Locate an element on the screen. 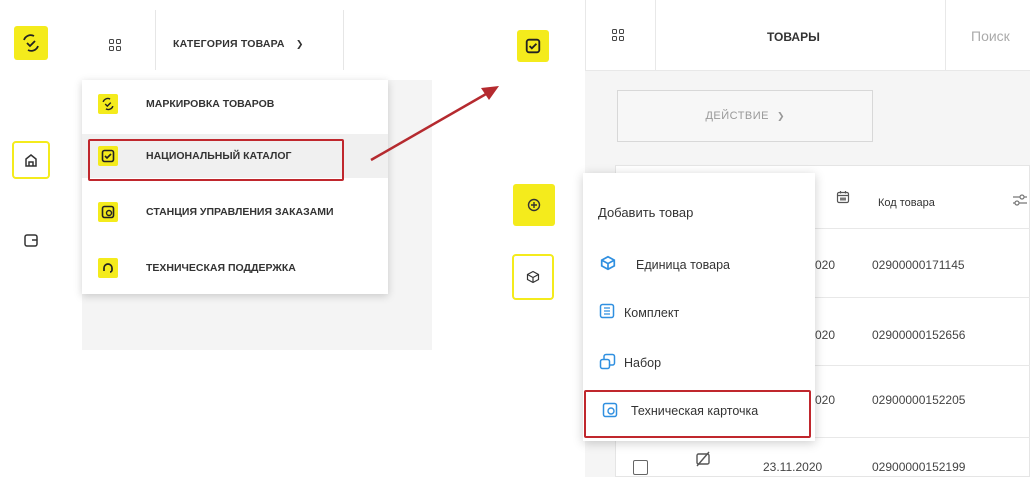 This screenshot has height=477, width=1030. home-icon is located at coordinates (31, 160).